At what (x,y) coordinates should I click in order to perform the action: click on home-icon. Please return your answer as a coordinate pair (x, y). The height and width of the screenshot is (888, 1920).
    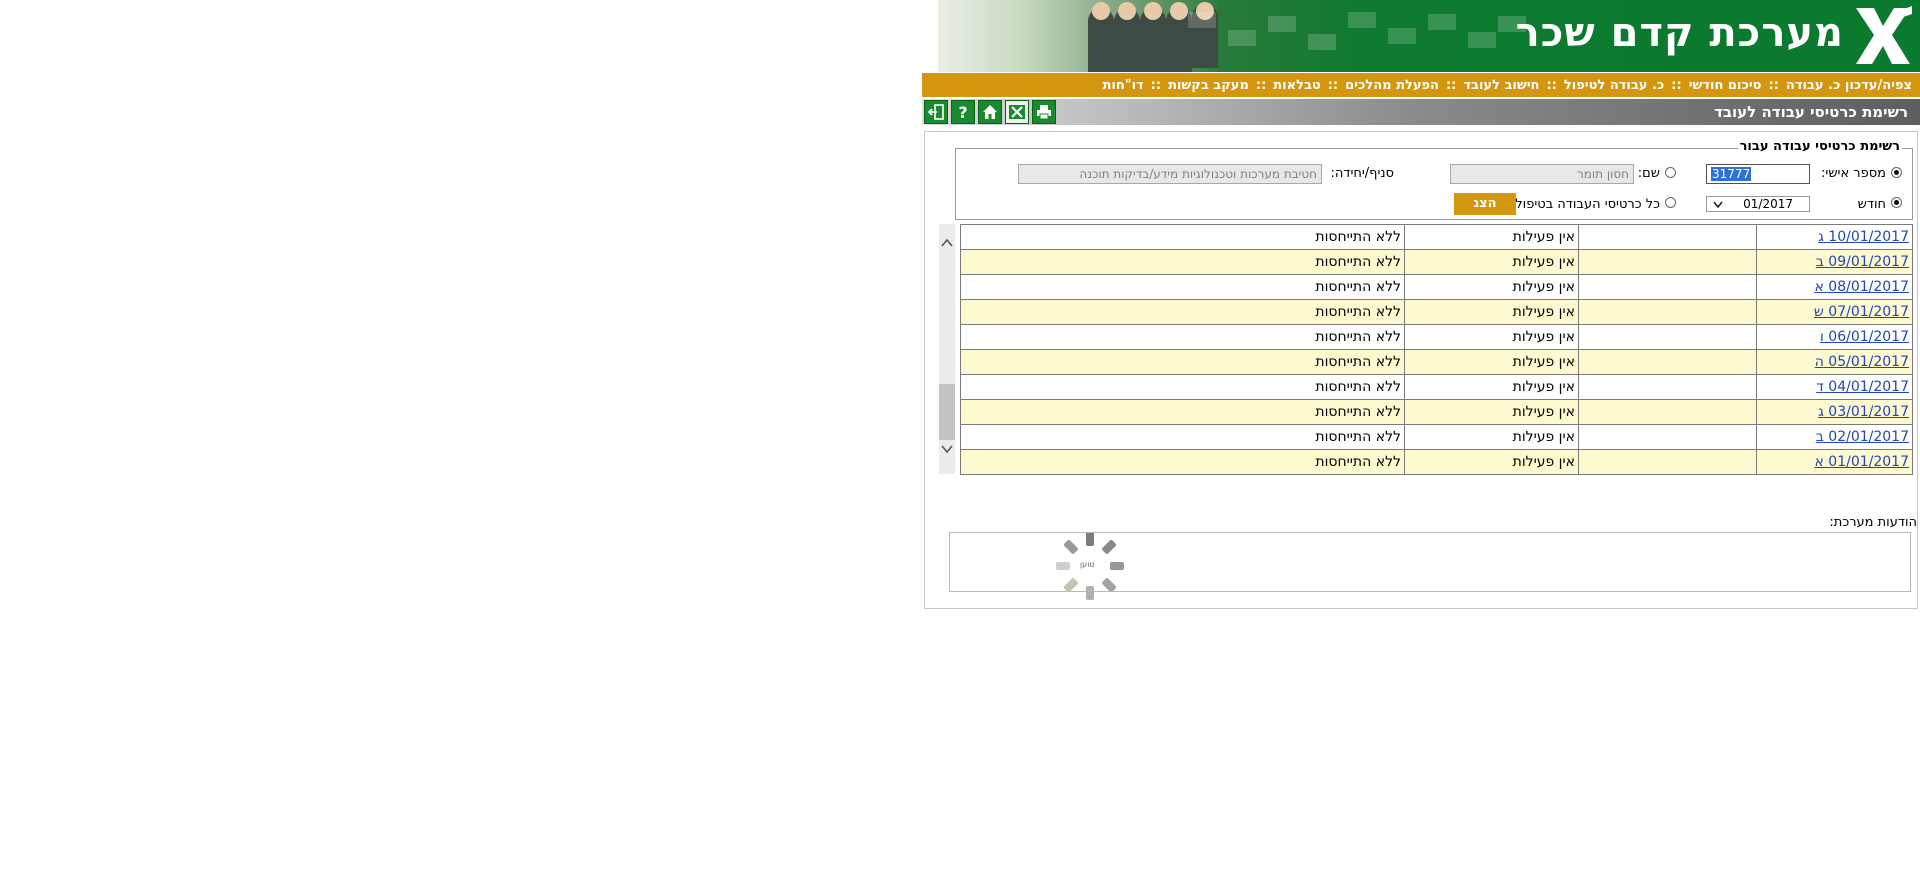
    Looking at the image, I should click on (990, 112).